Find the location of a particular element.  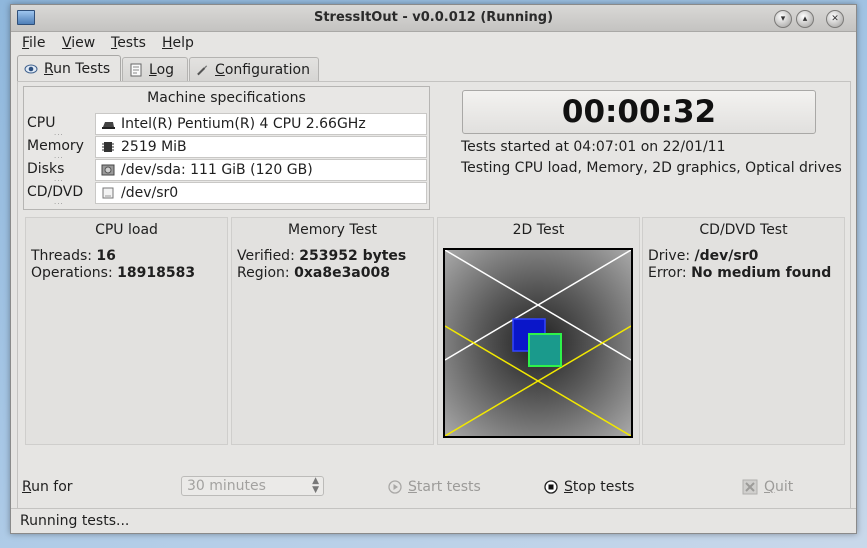

operations-value: 18918583 is located at coordinates (156, 273).